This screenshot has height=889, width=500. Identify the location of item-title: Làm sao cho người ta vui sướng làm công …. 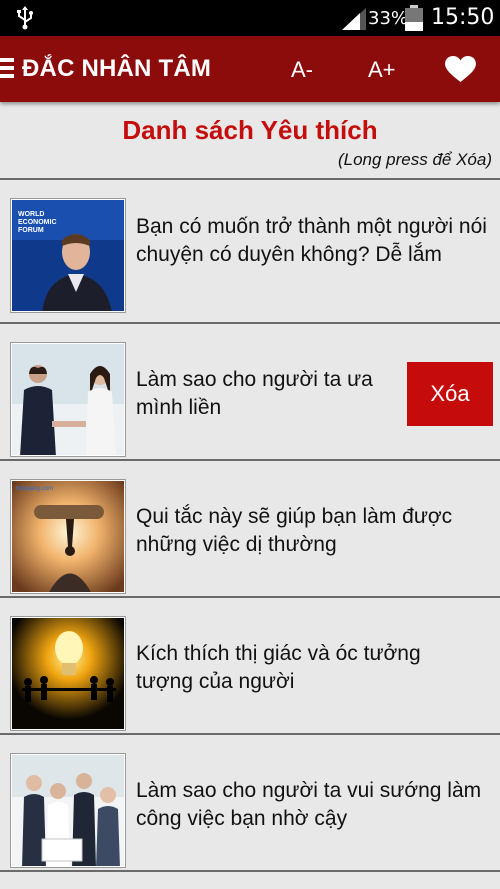
(309, 804).